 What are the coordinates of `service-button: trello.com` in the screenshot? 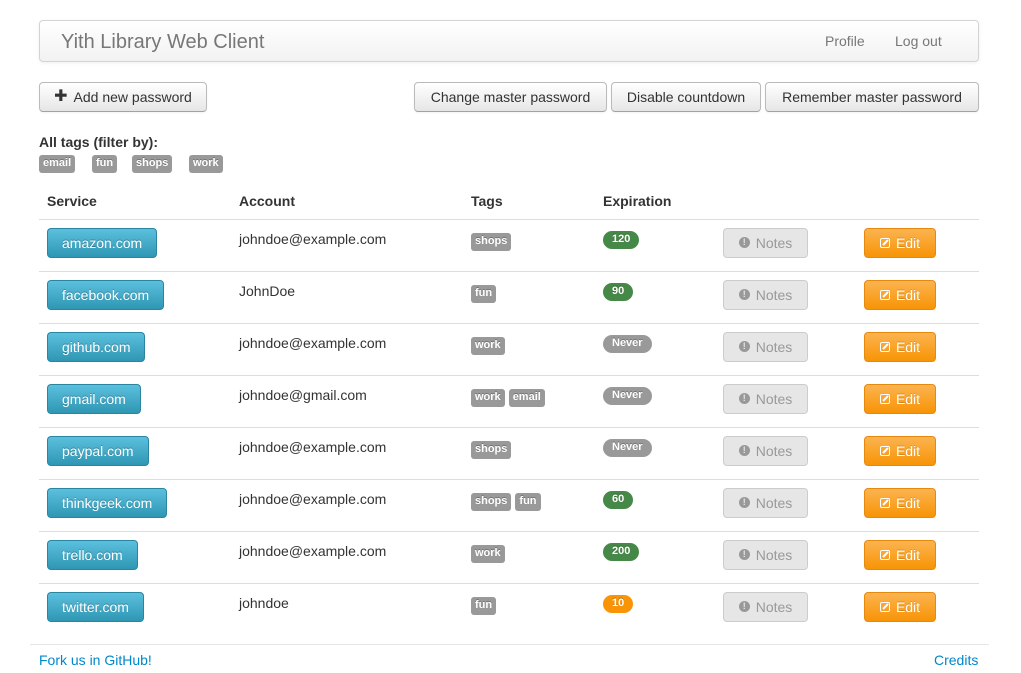 It's located at (92, 554).